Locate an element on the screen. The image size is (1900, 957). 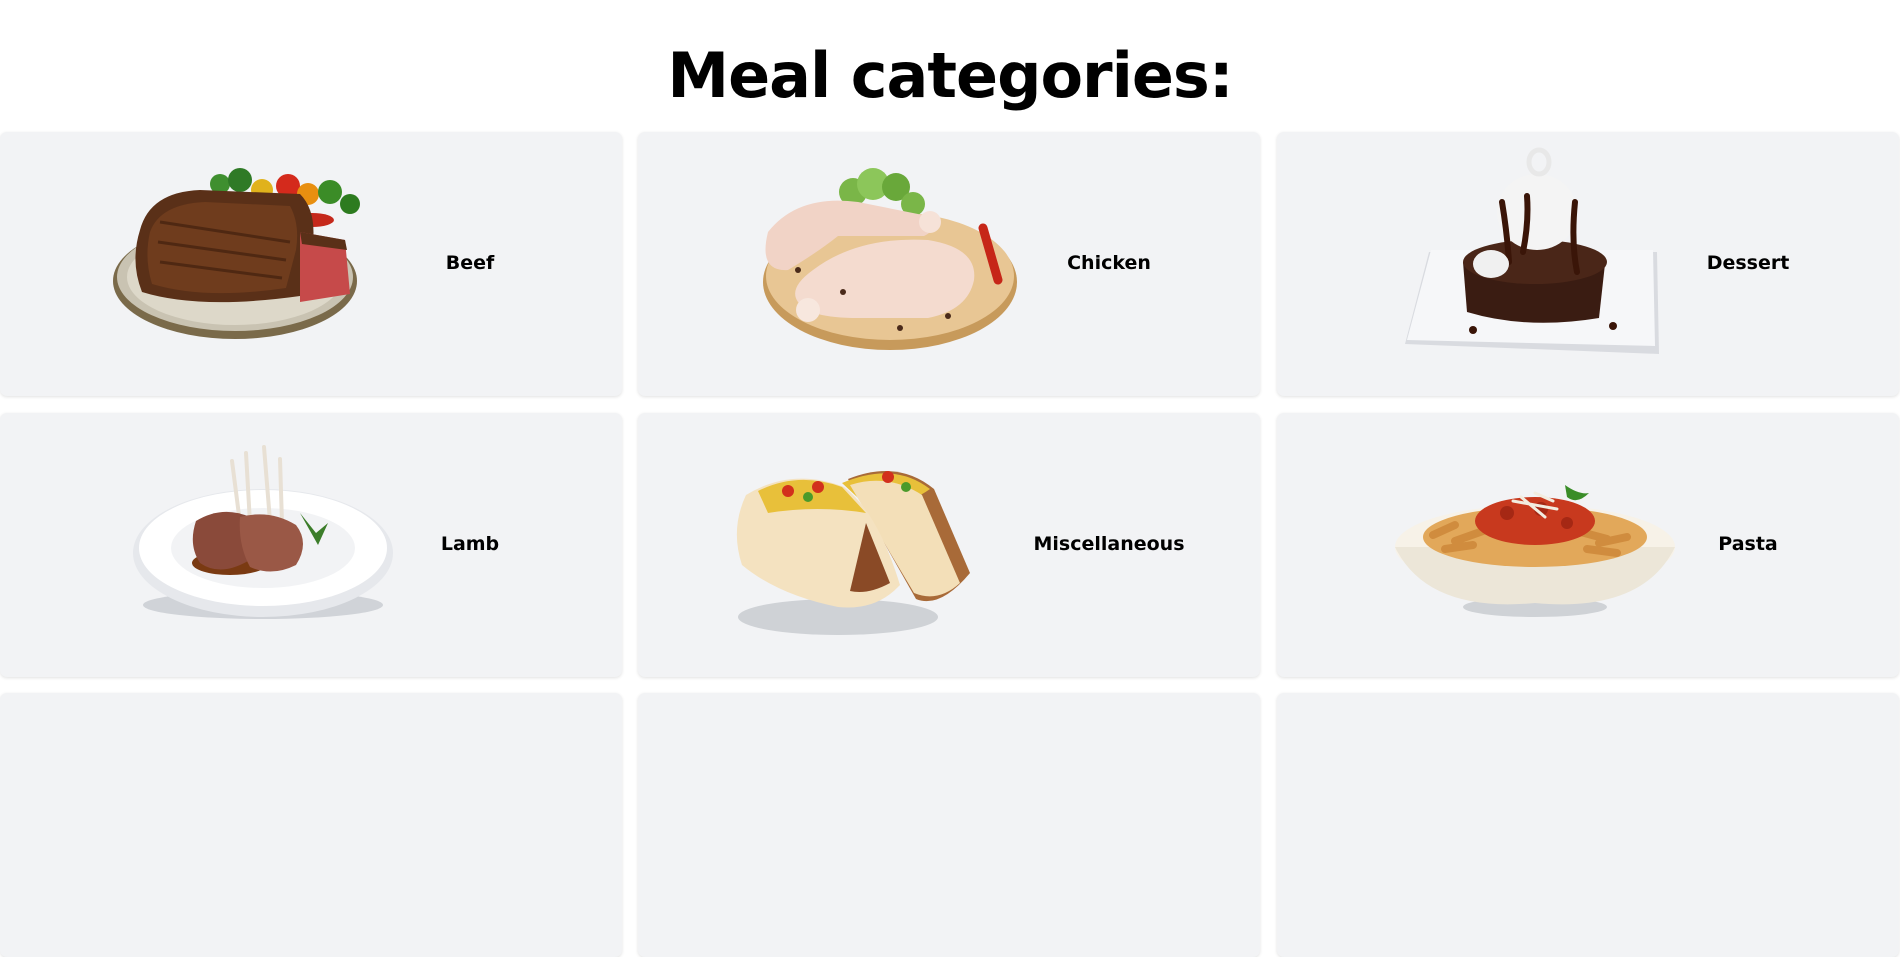
category-card-lamb: Lamb is located at coordinates (311, 545).